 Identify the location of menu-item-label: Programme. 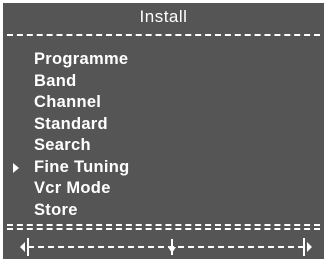
(81, 59).